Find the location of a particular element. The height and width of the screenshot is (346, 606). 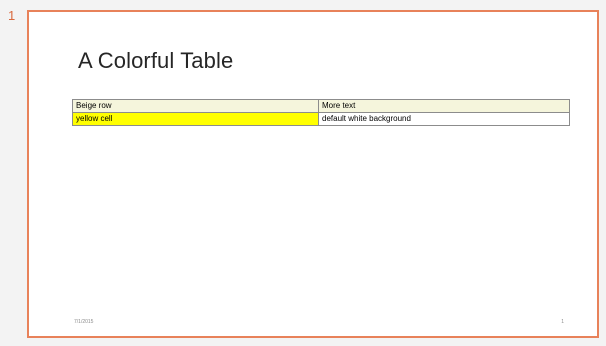

table-row-beige: Beige row More text is located at coordinates (321, 106).